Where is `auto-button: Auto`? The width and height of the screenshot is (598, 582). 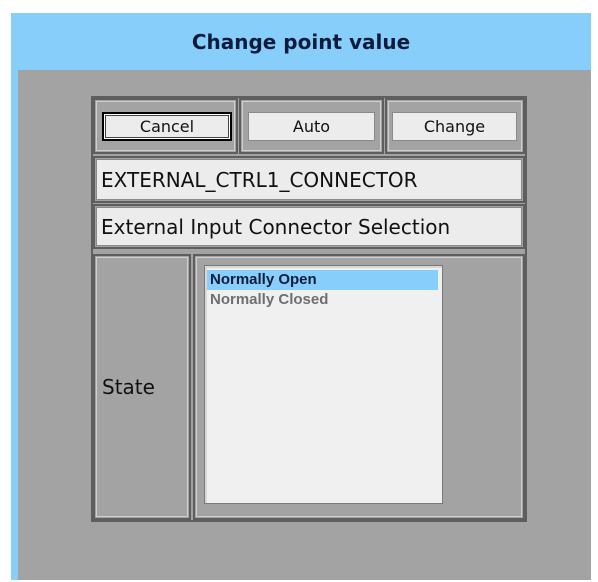
auto-button: Auto is located at coordinates (311, 126).